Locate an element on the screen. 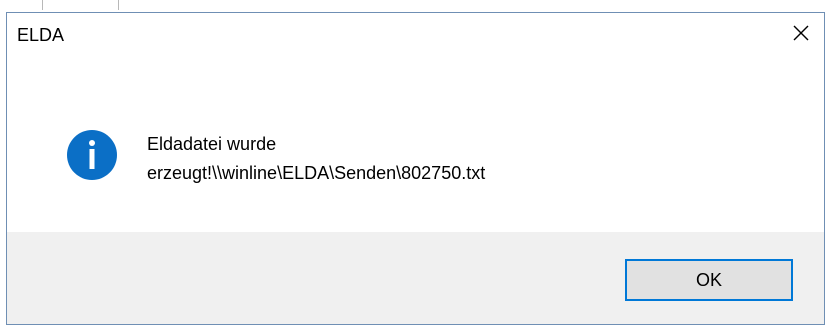 The height and width of the screenshot is (327, 831). info-icon is located at coordinates (92, 155).